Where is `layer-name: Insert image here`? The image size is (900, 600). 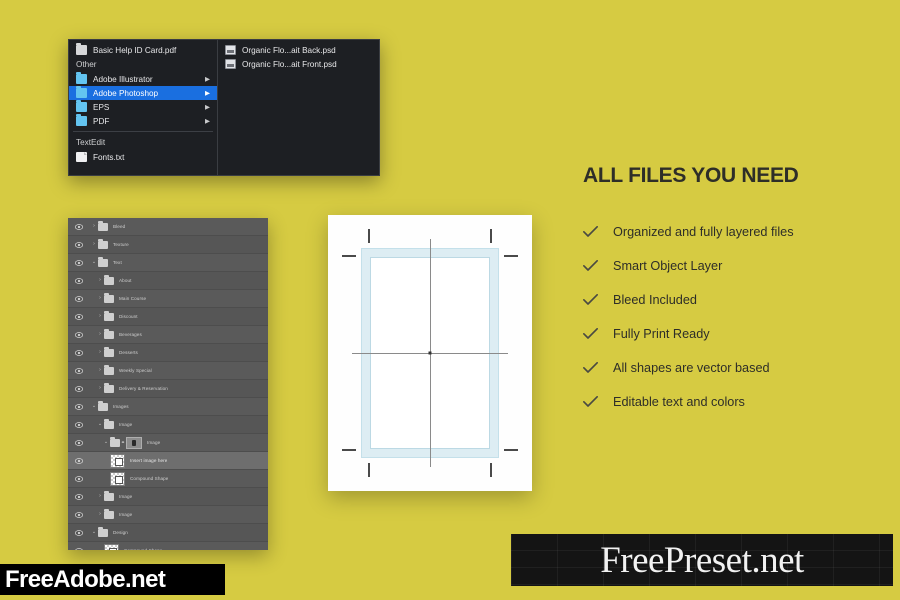
layer-name: Insert image here is located at coordinates (149, 460).